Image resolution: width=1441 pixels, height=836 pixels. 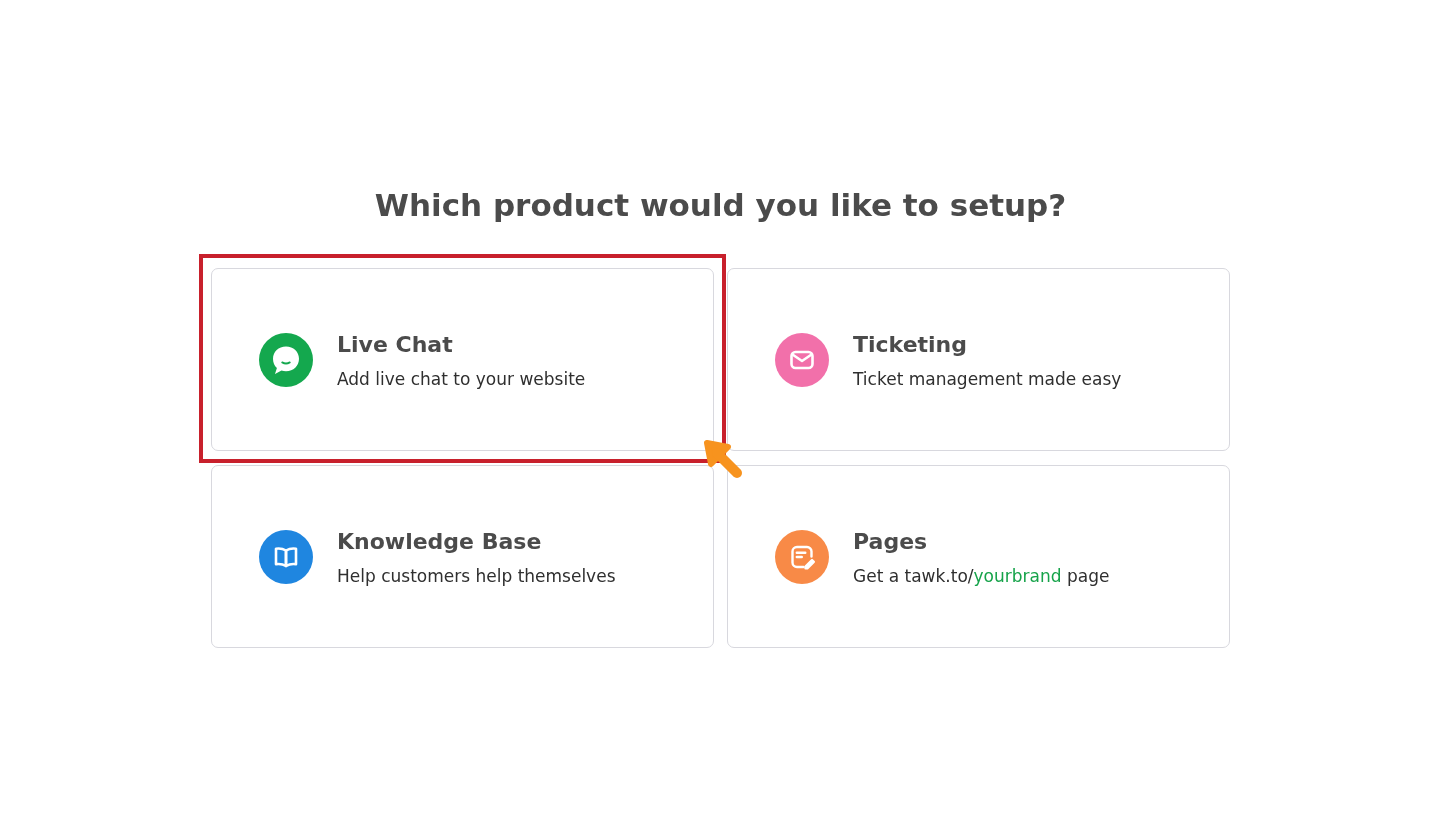 I want to click on product-description: Get a tawk.to/yourbrand page, so click(x=981, y=576).